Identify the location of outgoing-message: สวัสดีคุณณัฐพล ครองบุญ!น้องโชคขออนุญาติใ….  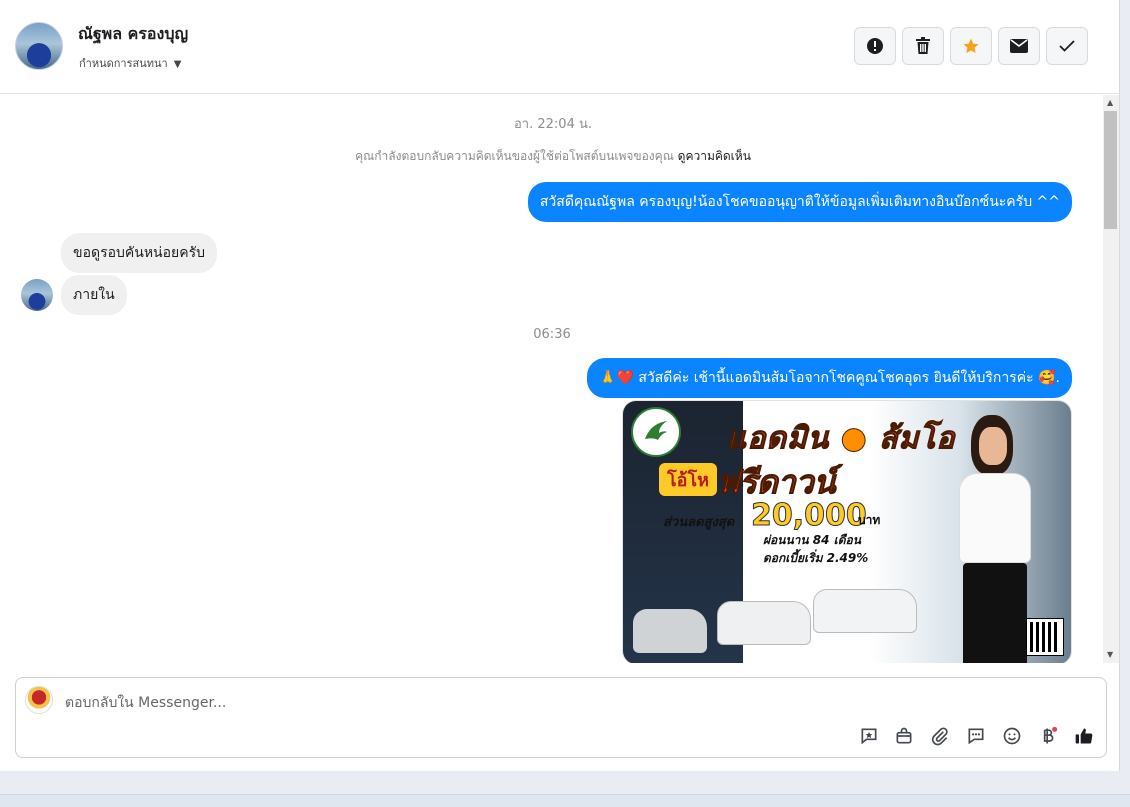
(799, 202).